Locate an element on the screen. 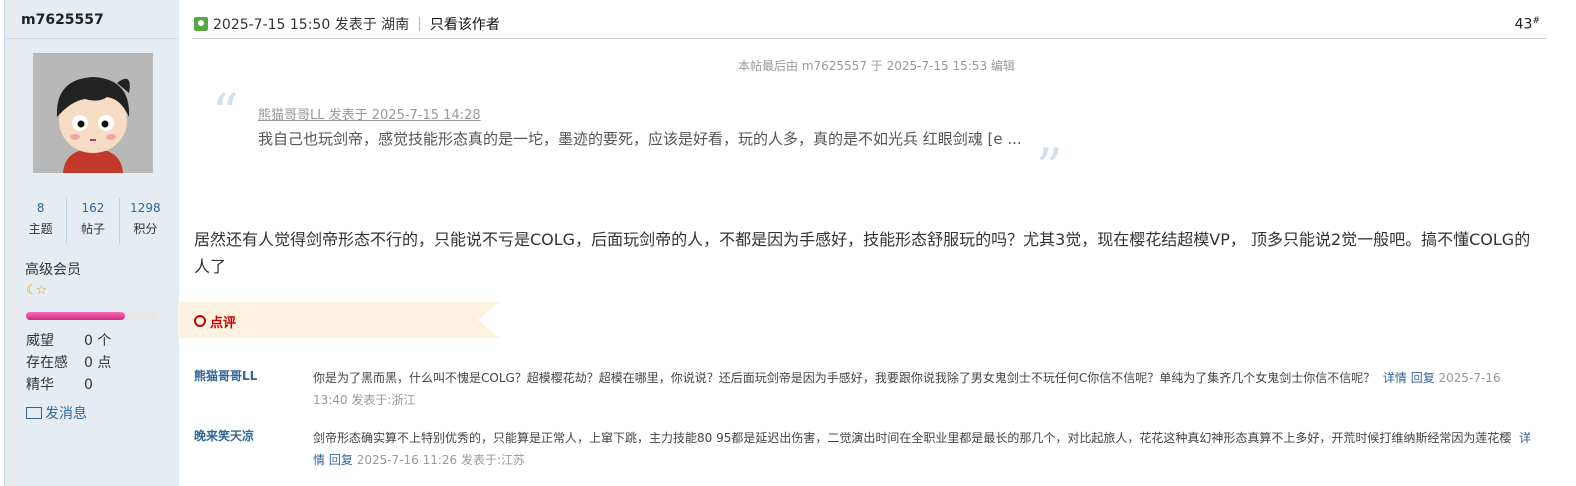  avatar-image is located at coordinates (93, 113).